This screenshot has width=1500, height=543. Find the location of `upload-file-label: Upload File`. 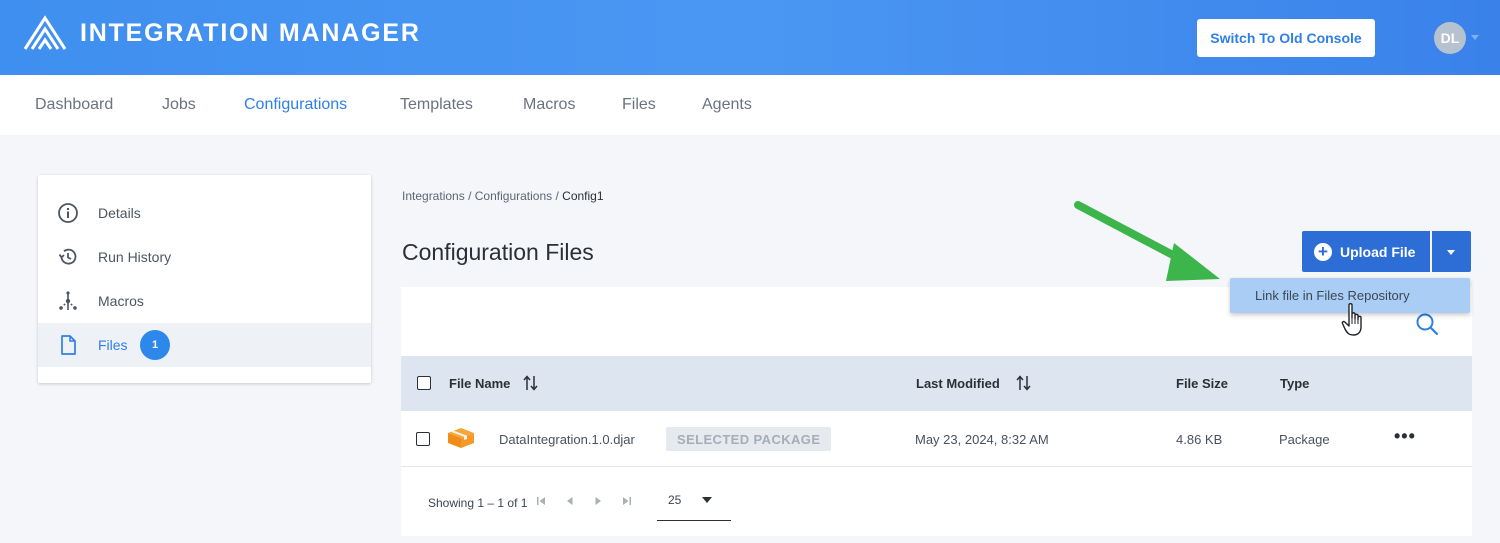

upload-file-label: Upload File is located at coordinates (1378, 251).